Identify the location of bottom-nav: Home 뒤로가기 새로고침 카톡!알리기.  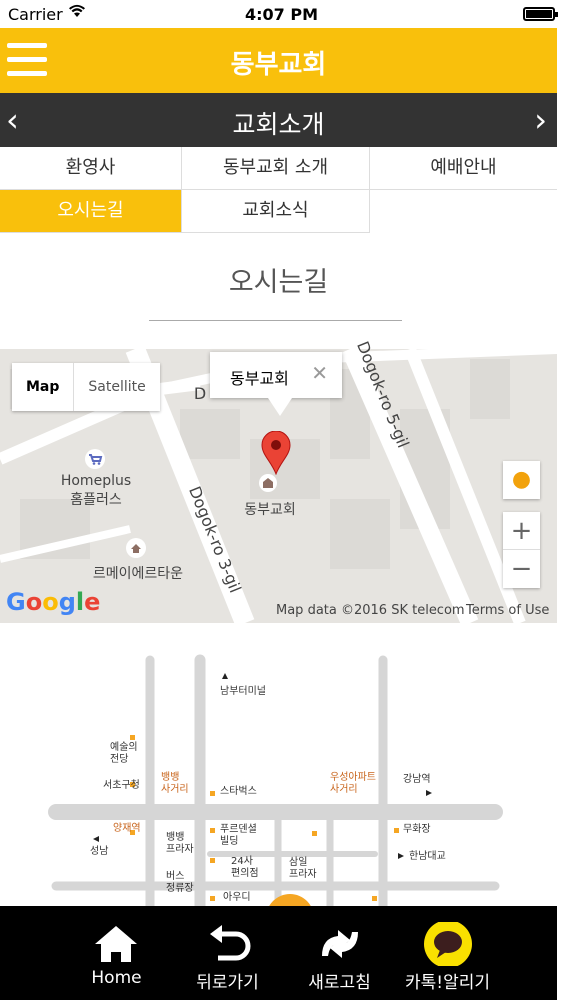
(278, 953).